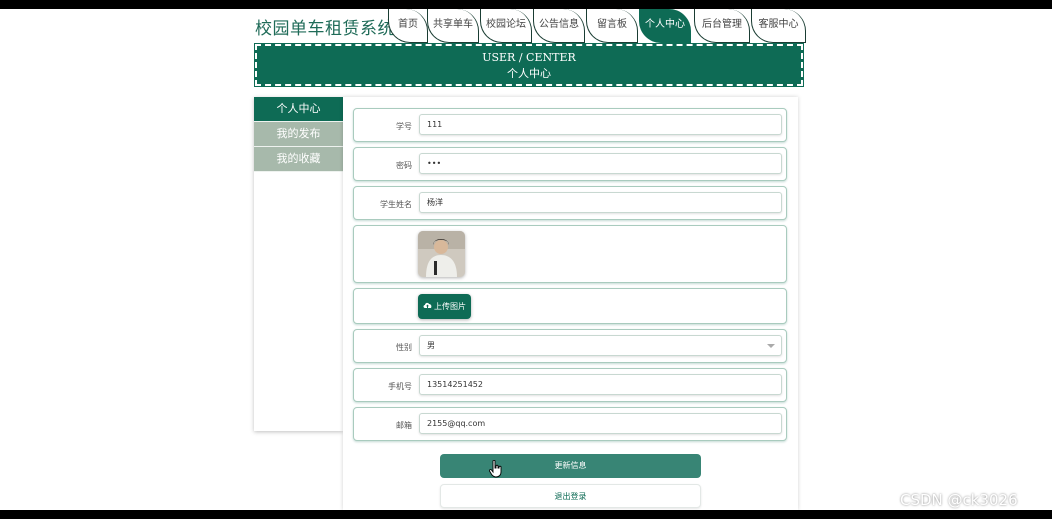 This screenshot has width=1052, height=519. What do you see at coordinates (559, 26) in the screenshot?
I see `nav-announcements: 公告信息` at bounding box center [559, 26].